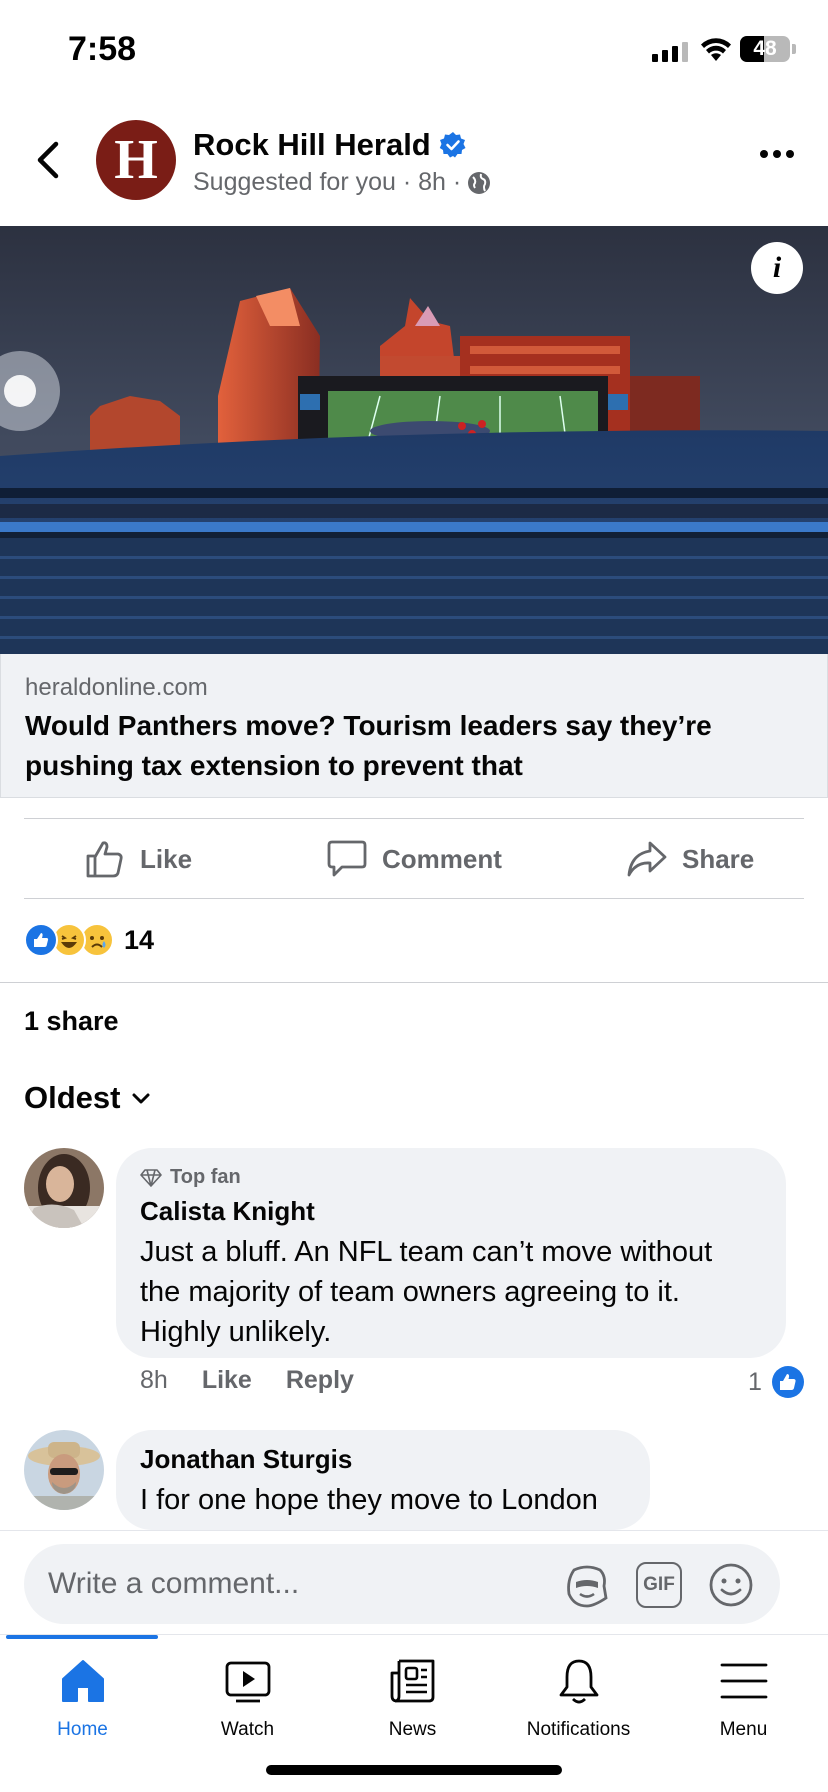 Image resolution: width=828 pixels, height=1792 pixels. I want to click on comment-composer: GIF, so click(414, 1582).